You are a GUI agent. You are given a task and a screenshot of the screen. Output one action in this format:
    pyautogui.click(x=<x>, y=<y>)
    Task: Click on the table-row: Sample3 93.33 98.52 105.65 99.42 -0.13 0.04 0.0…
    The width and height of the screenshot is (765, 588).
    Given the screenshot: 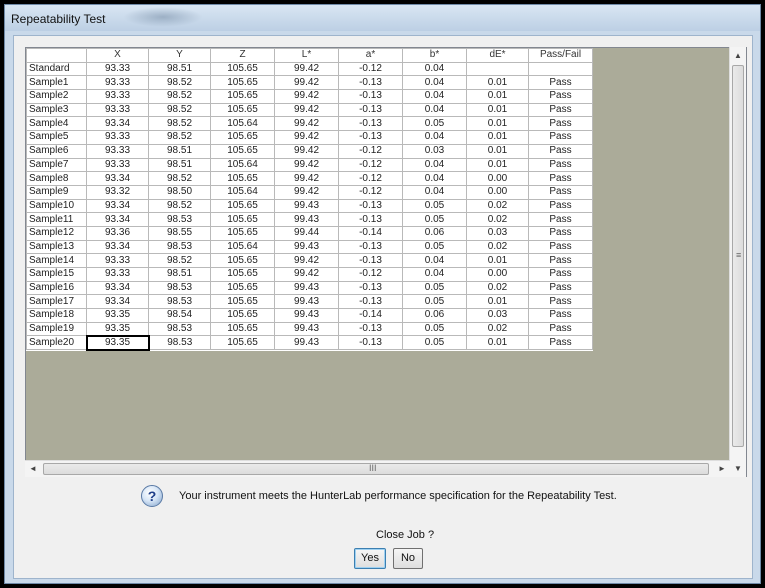 What is the action you would take?
    pyautogui.click(x=309, y=110)
    